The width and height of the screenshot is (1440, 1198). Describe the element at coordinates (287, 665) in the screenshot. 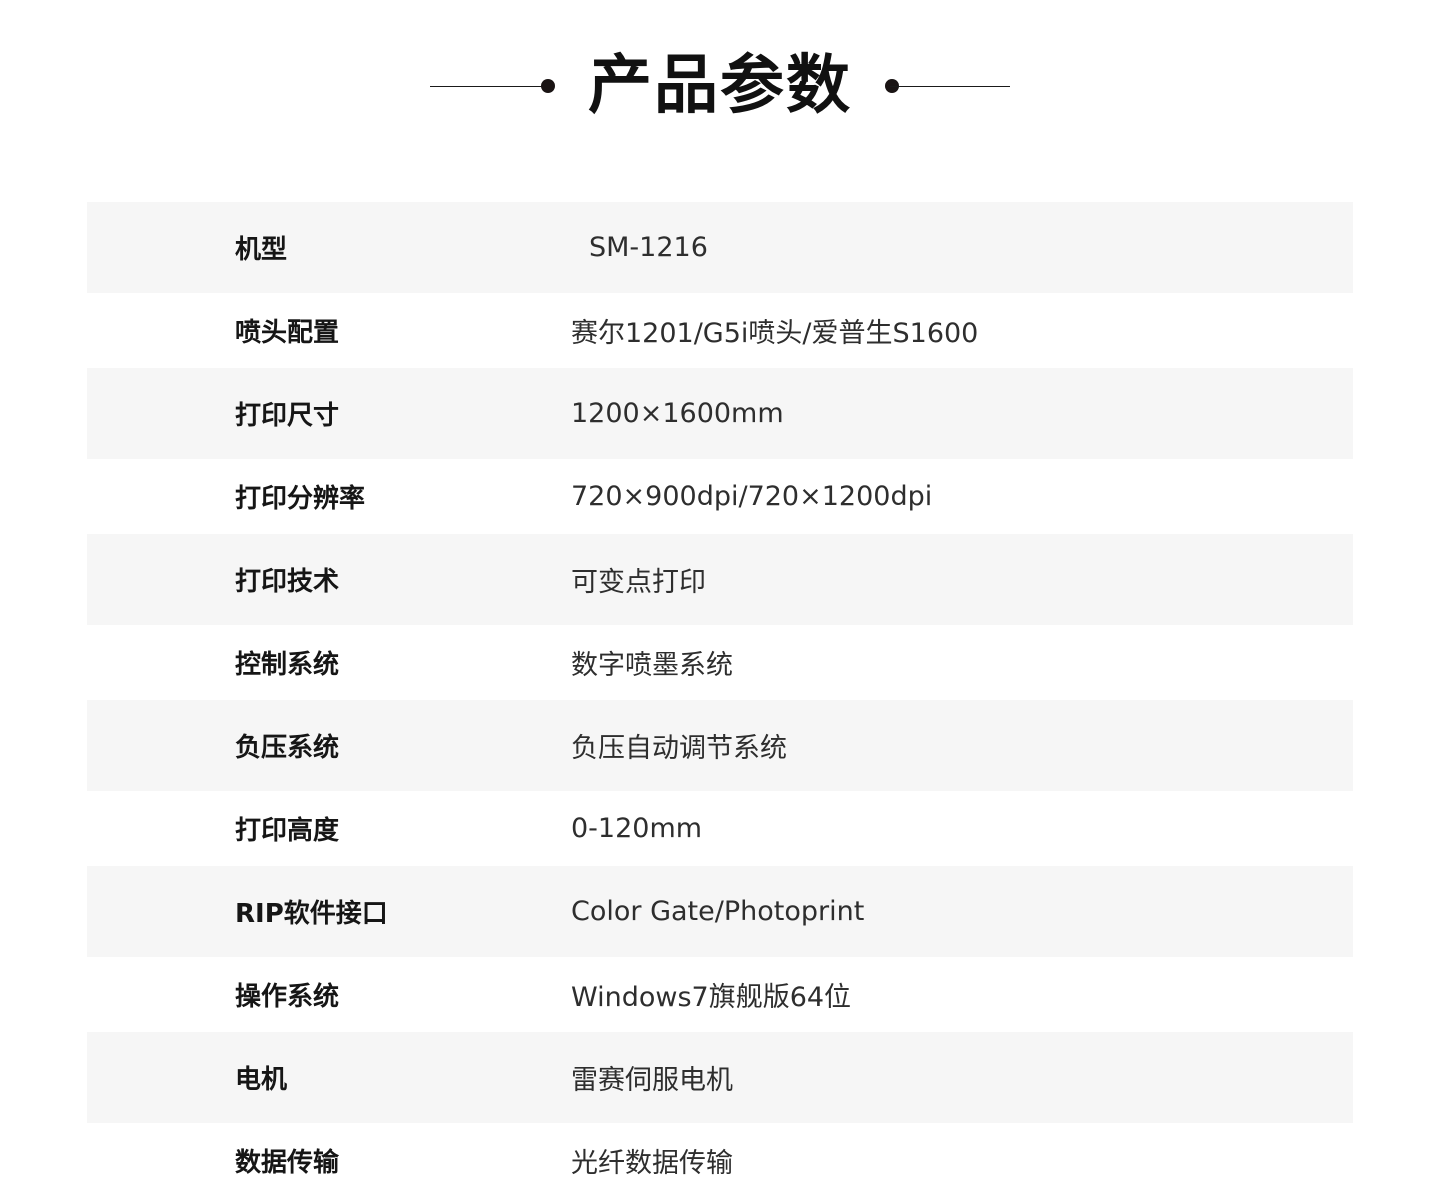

I see `spec-label: 控制系统` at that location.